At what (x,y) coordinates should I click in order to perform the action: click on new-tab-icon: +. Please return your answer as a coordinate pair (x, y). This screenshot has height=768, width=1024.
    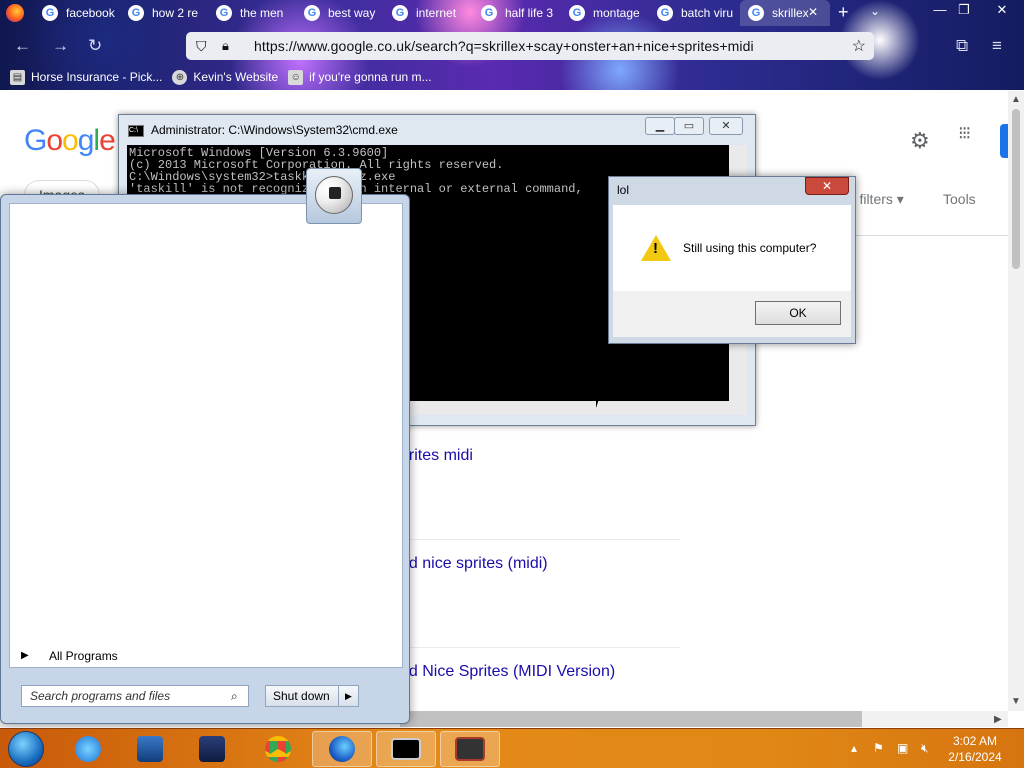
    Looking at the image, I should click on (843, 12).